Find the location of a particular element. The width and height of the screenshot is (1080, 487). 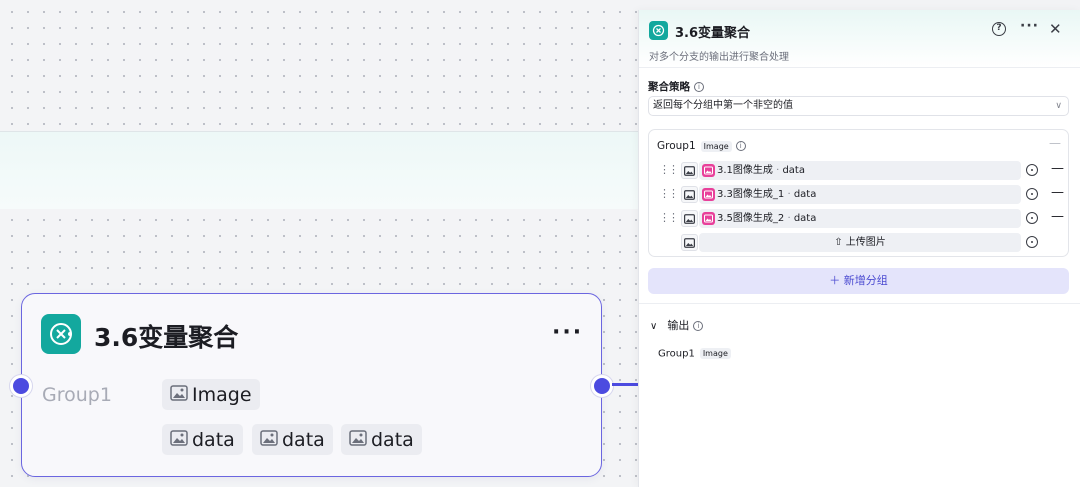

upload-row: ⇧ 上传图片 is located at coordinates (859, 243).